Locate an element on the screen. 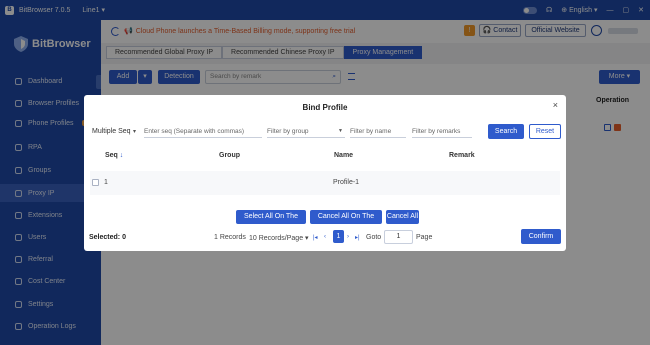  first-page-icon: |◂ is located at coordinates (315, 237).